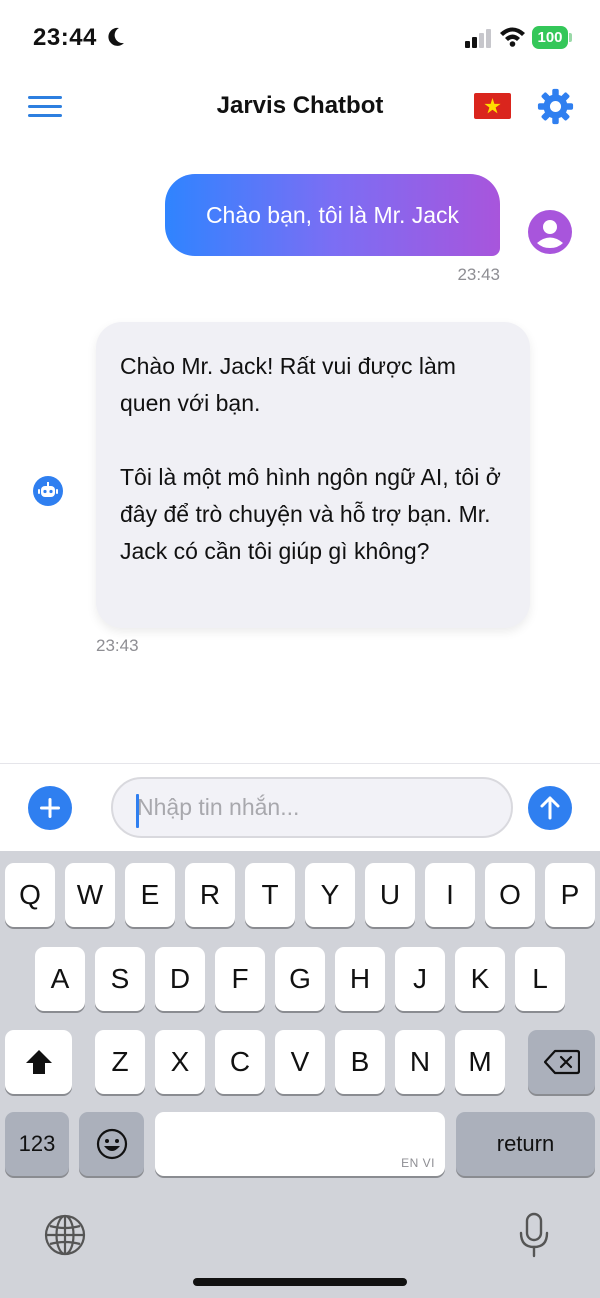 The height and width of the screenshot is (1298, 600). I want to click on key-n: N, so click(420, 1062).